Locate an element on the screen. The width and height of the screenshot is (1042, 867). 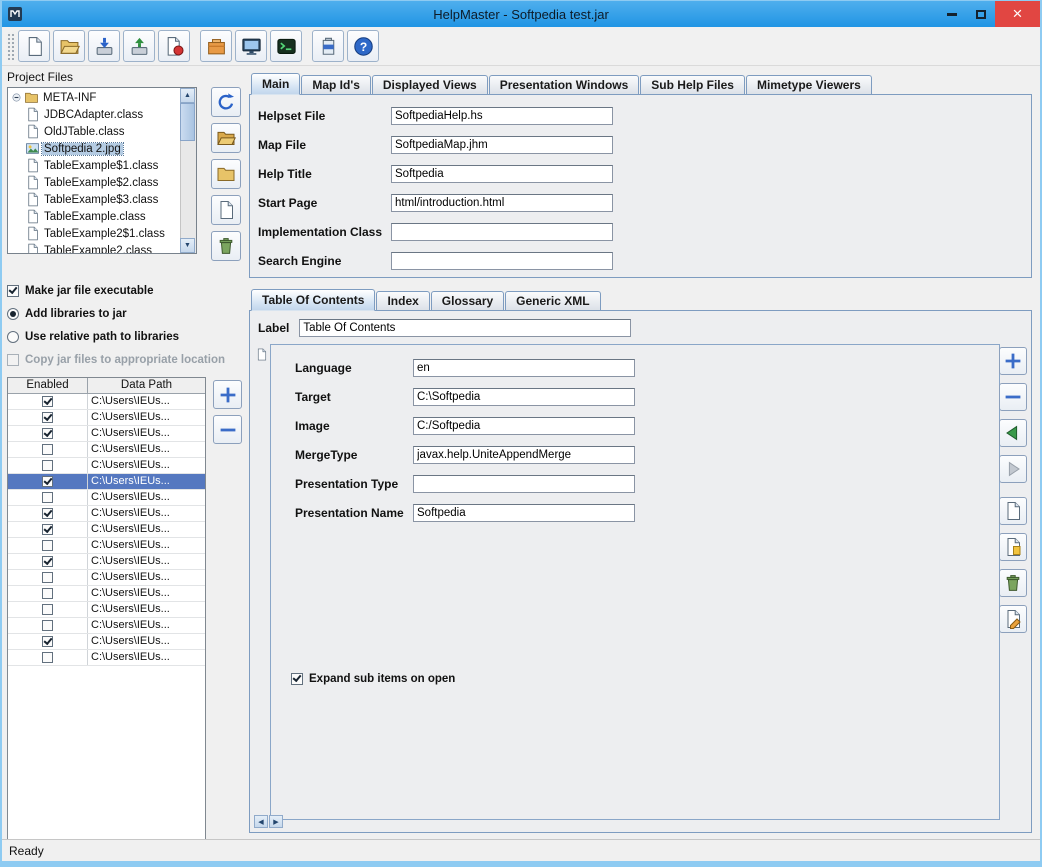
scroll-left-button is located at coordinates (261, 821).